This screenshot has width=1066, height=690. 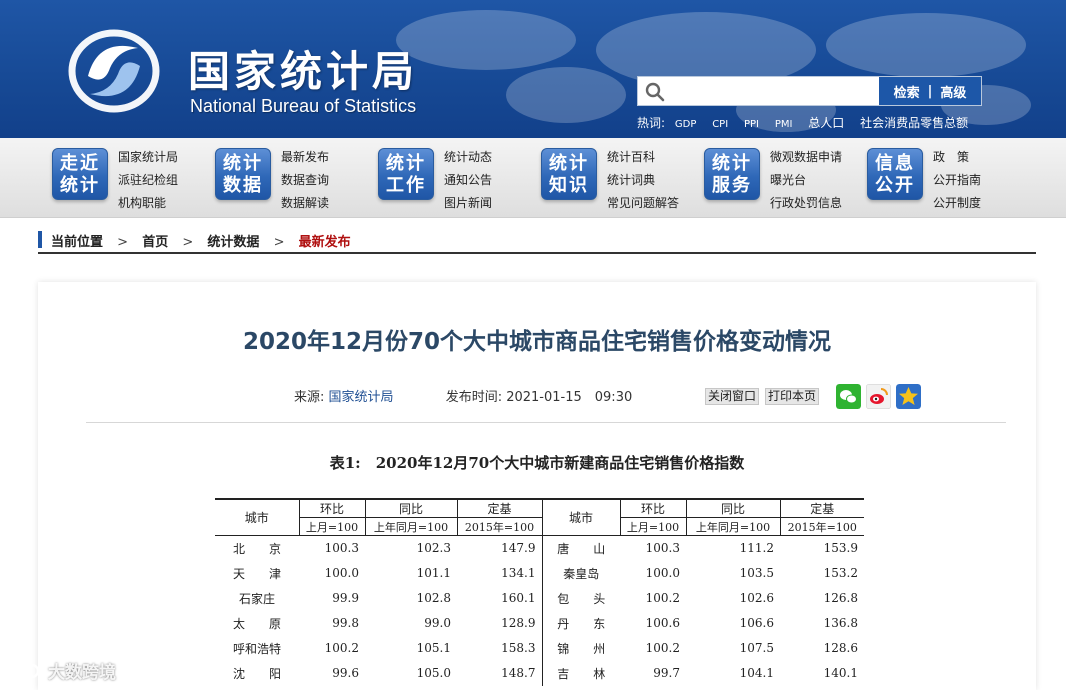 What do you see at coordinates (806, 203) in the screenshot?
I see `nav-link: 行政处罚信息` at bounding box center [806, 203].